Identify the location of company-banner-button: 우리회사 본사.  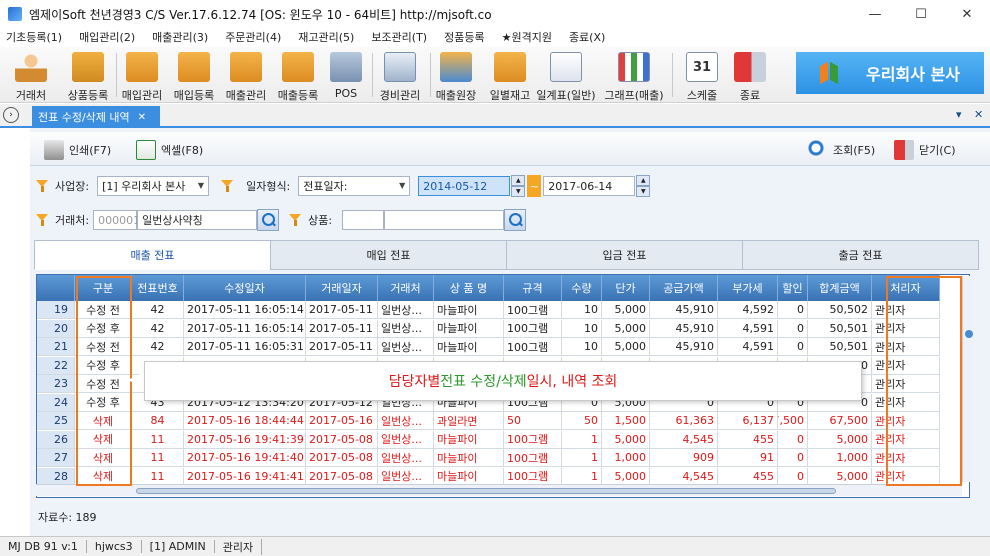
(890, 73).